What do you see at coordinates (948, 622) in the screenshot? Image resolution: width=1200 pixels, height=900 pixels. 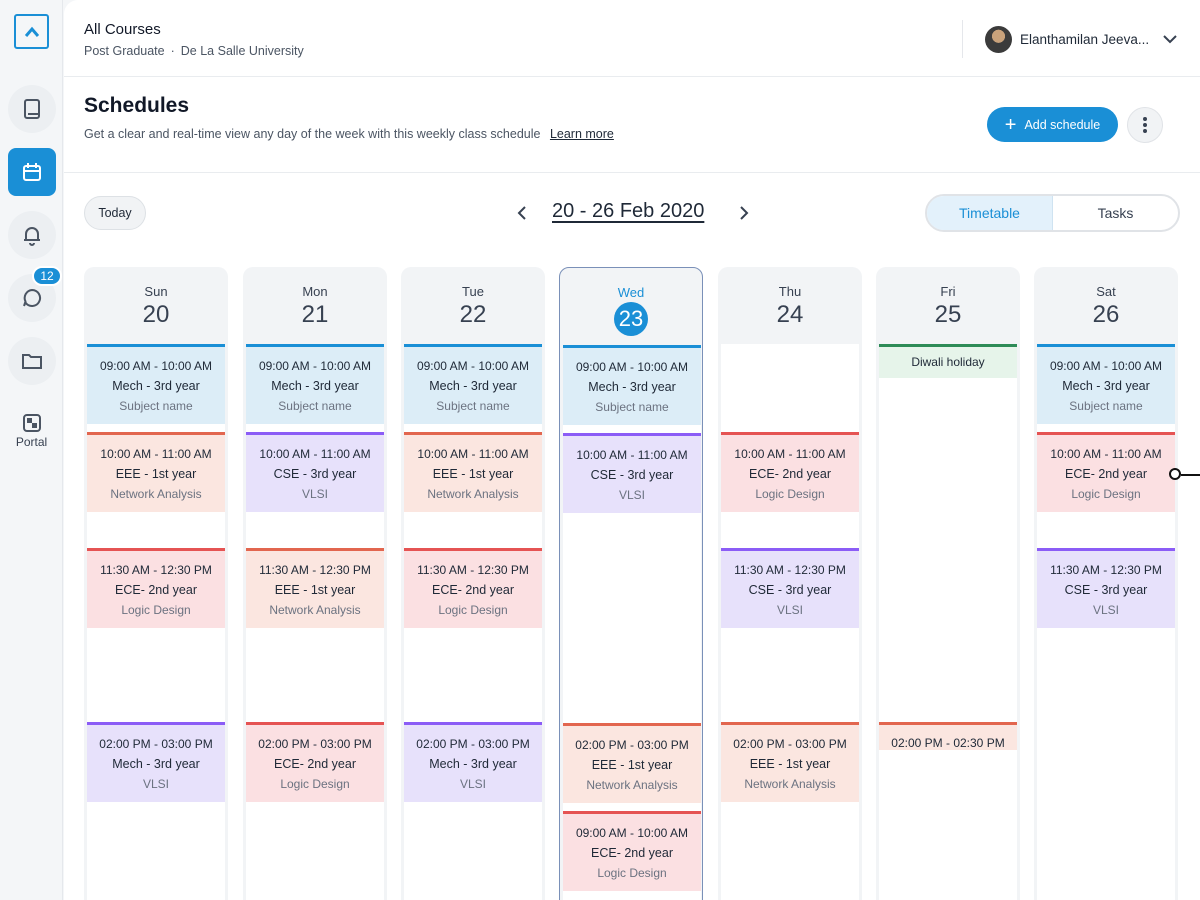 I see `day-body: Diwali holiday 02:00 PM - 02:30 PM` at bounding box center [948, 622].